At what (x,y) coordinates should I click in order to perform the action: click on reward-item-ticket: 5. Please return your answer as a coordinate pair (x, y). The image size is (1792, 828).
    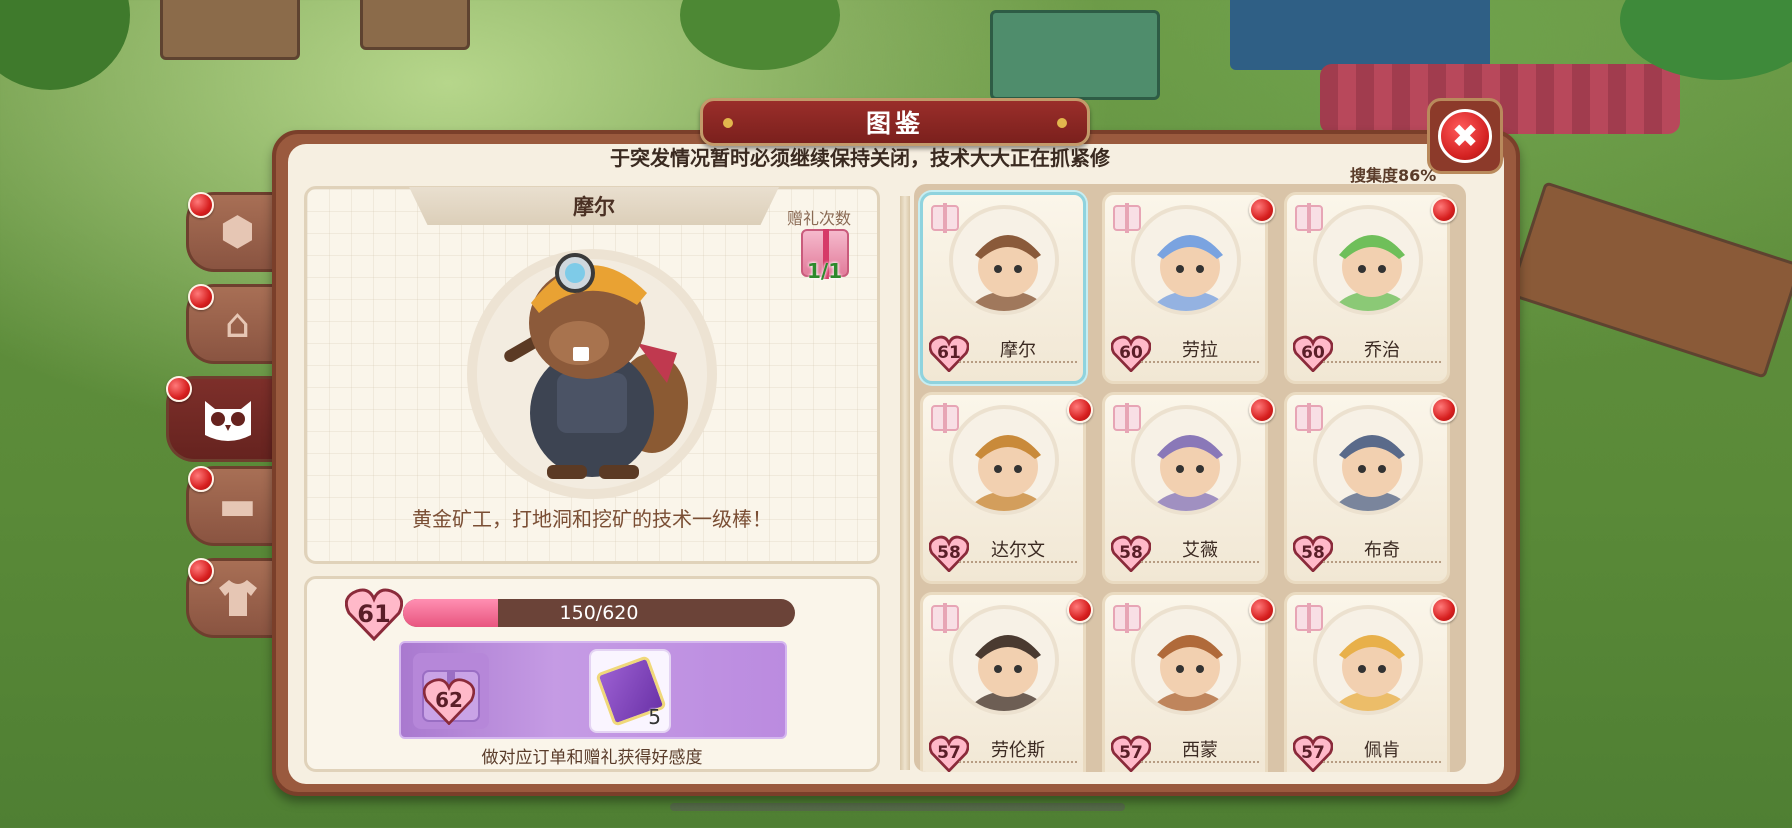
    Looking at the image, I should click on (630, 691).